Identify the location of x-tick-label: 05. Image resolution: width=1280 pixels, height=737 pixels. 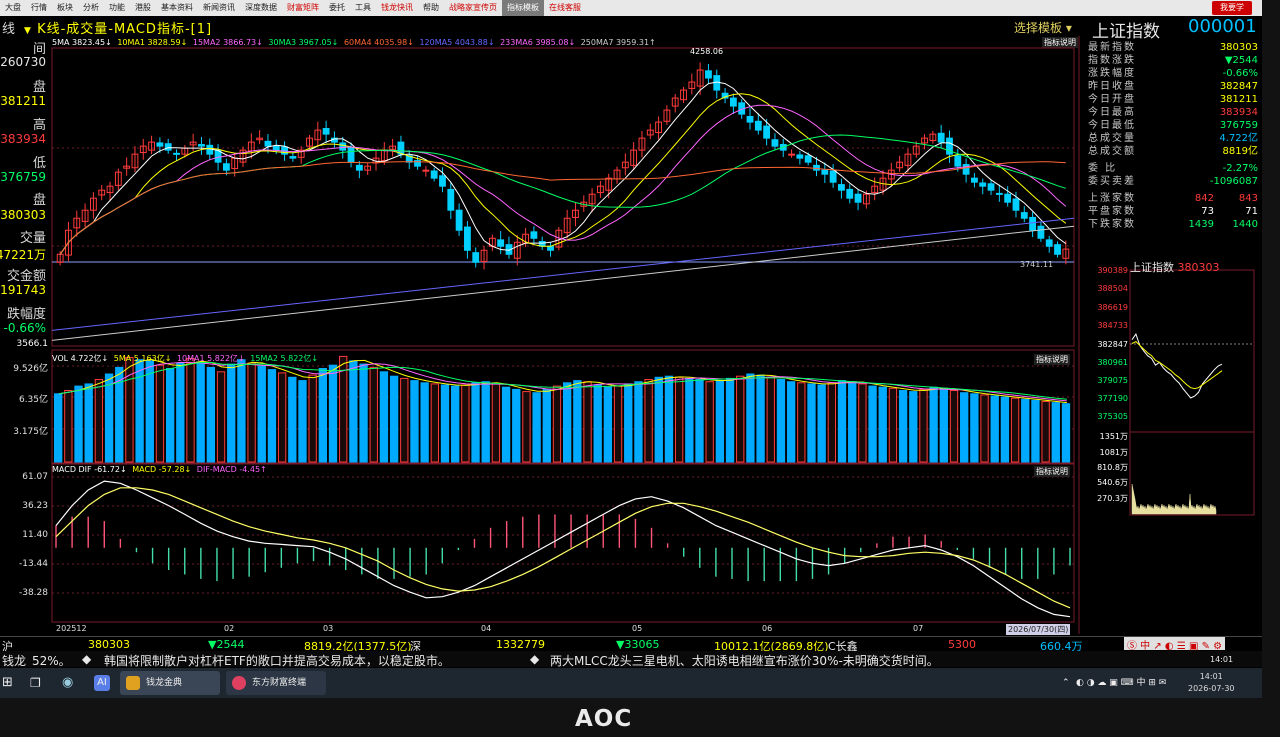
(637, 628).